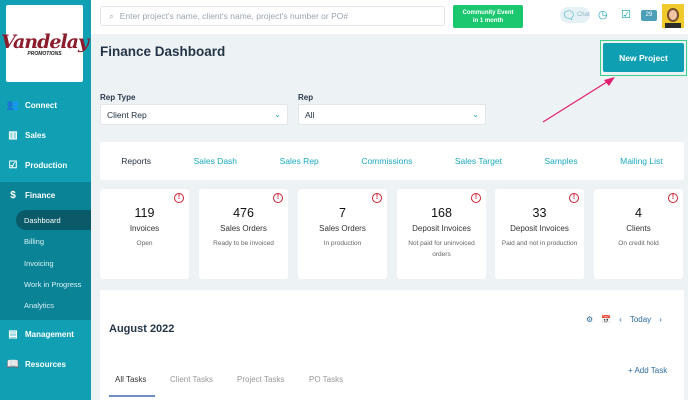 The image size is (688, 400). I want to click on label: Production, so click(46, 165).